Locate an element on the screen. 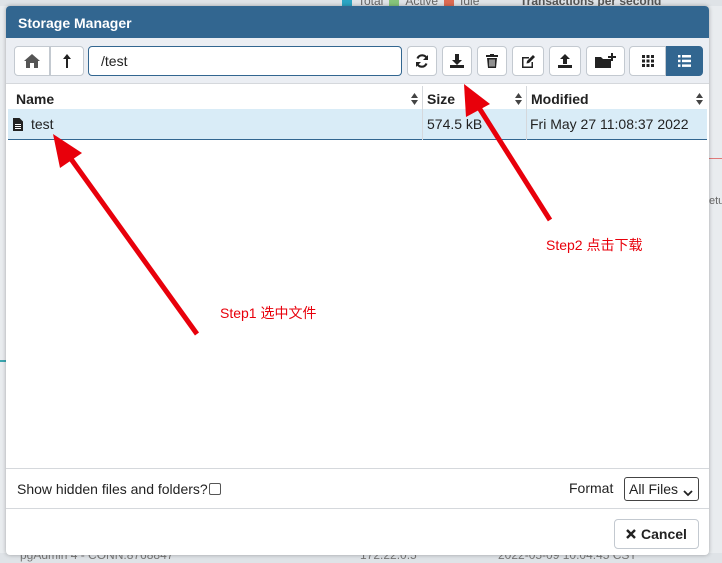 The width and height of the screenshot is (722, 563). upload-button is located at coordinates (565, 61).